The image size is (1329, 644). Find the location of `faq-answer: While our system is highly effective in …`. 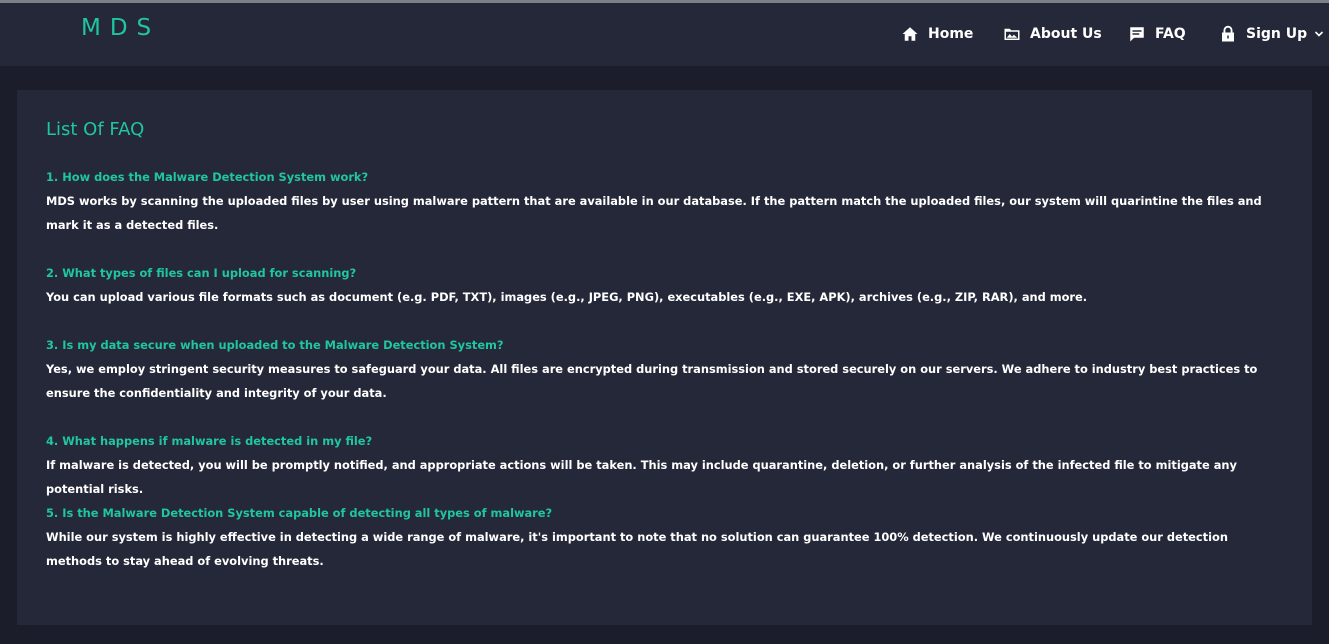

faq-answer: While our system is highly effective in … is located at coordinates (637, 549).